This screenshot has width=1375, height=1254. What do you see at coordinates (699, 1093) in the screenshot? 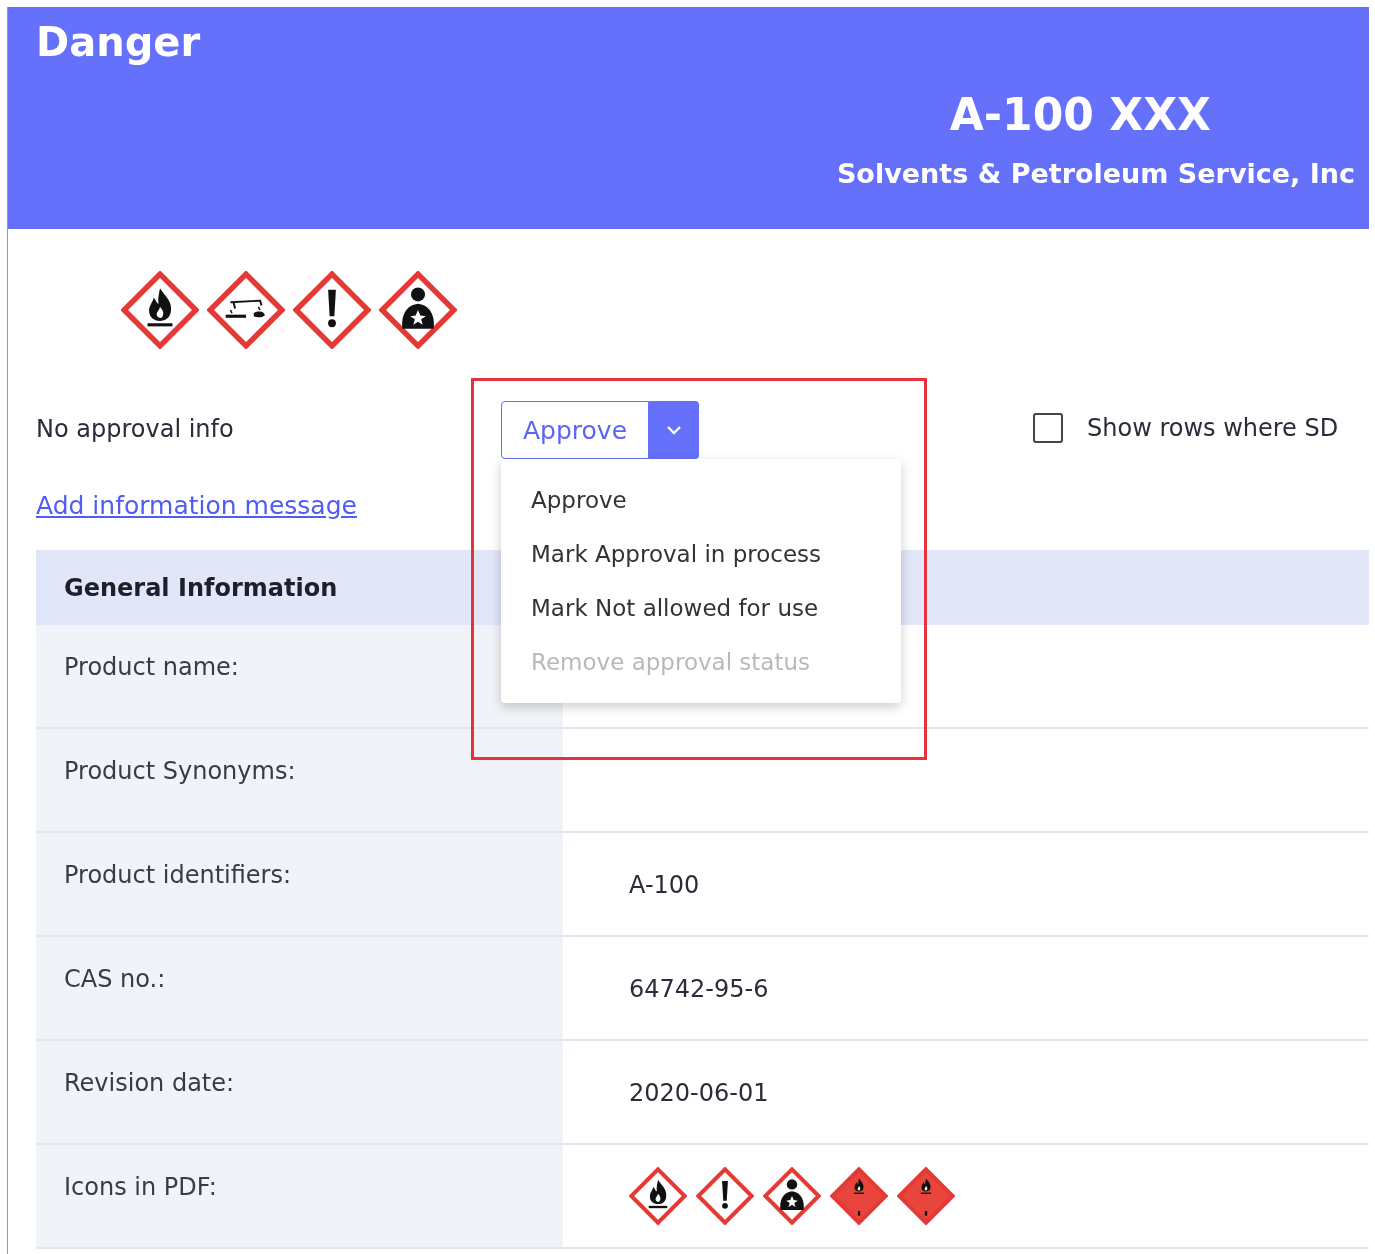
I see `field-value: 2020-06-01` at bounding box center [699, 1093].